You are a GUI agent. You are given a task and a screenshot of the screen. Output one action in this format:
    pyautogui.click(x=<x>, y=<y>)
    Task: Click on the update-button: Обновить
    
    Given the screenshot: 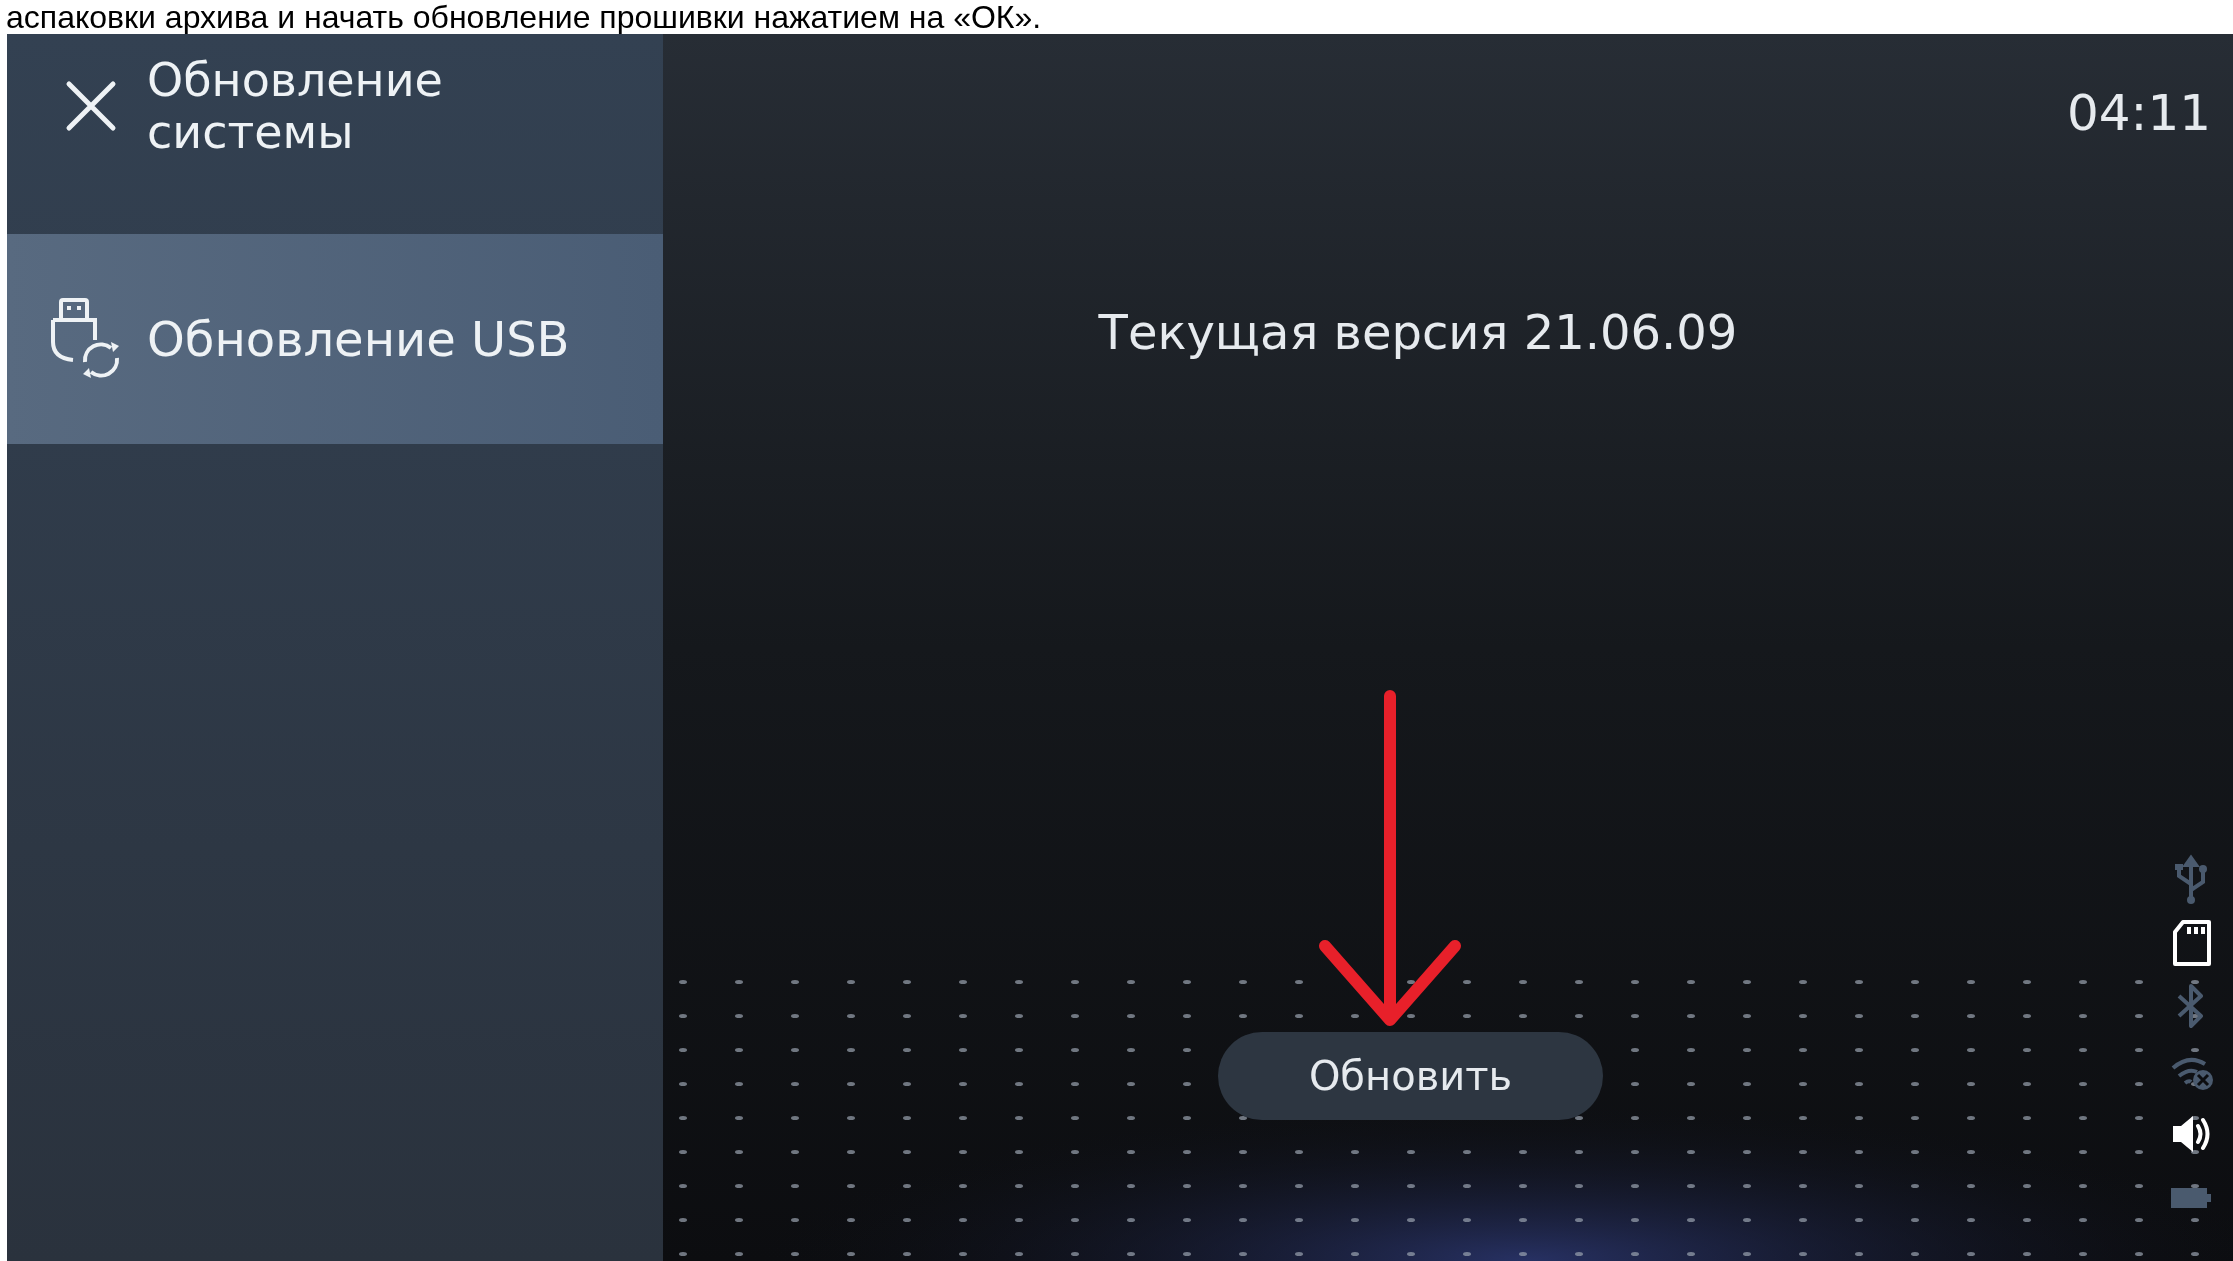 What is the action you would take?
    pyautogui.click(x=1410, y=1076)
    